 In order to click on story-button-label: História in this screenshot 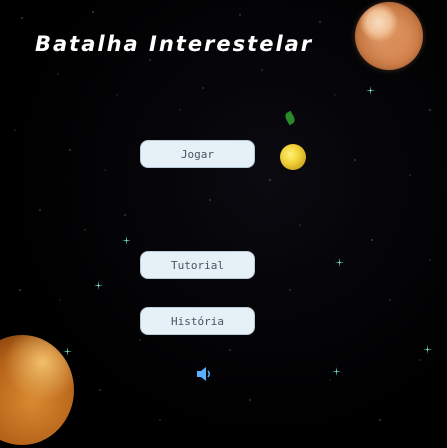, I will do `click(197, 321)`.